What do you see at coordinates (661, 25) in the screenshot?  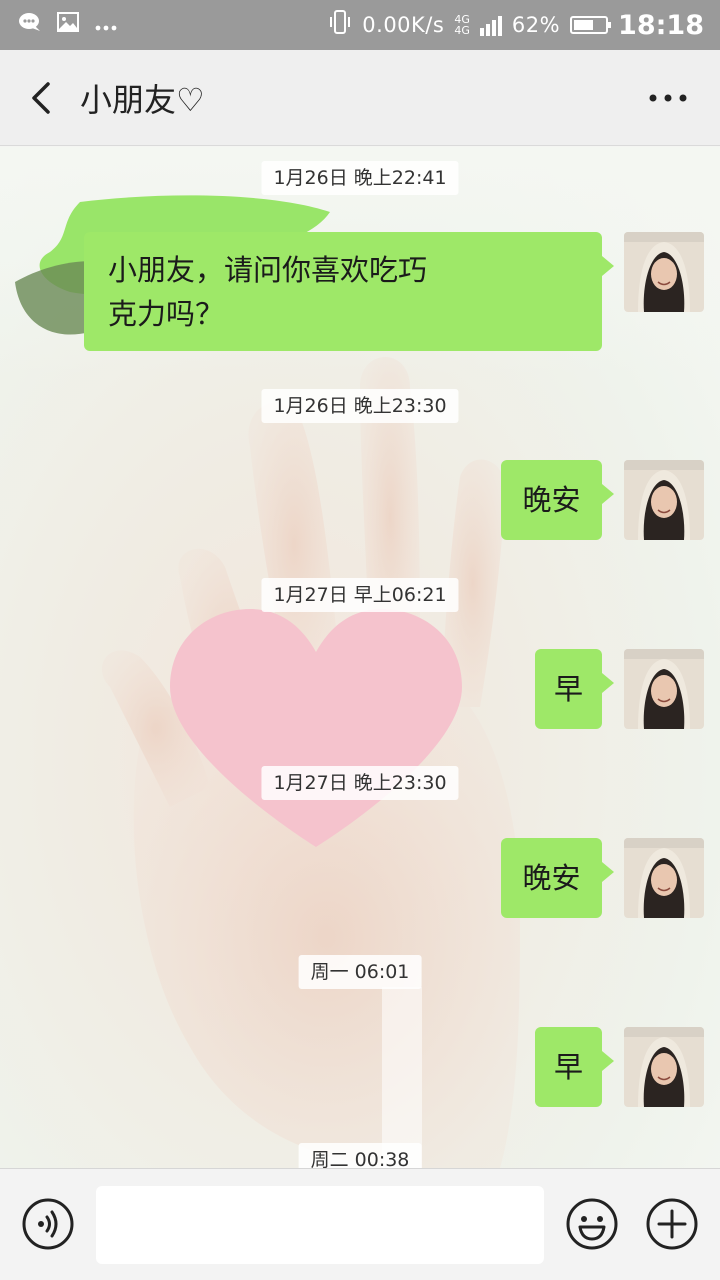 I see `clock: 18:18` at bounding box center [661, 25].